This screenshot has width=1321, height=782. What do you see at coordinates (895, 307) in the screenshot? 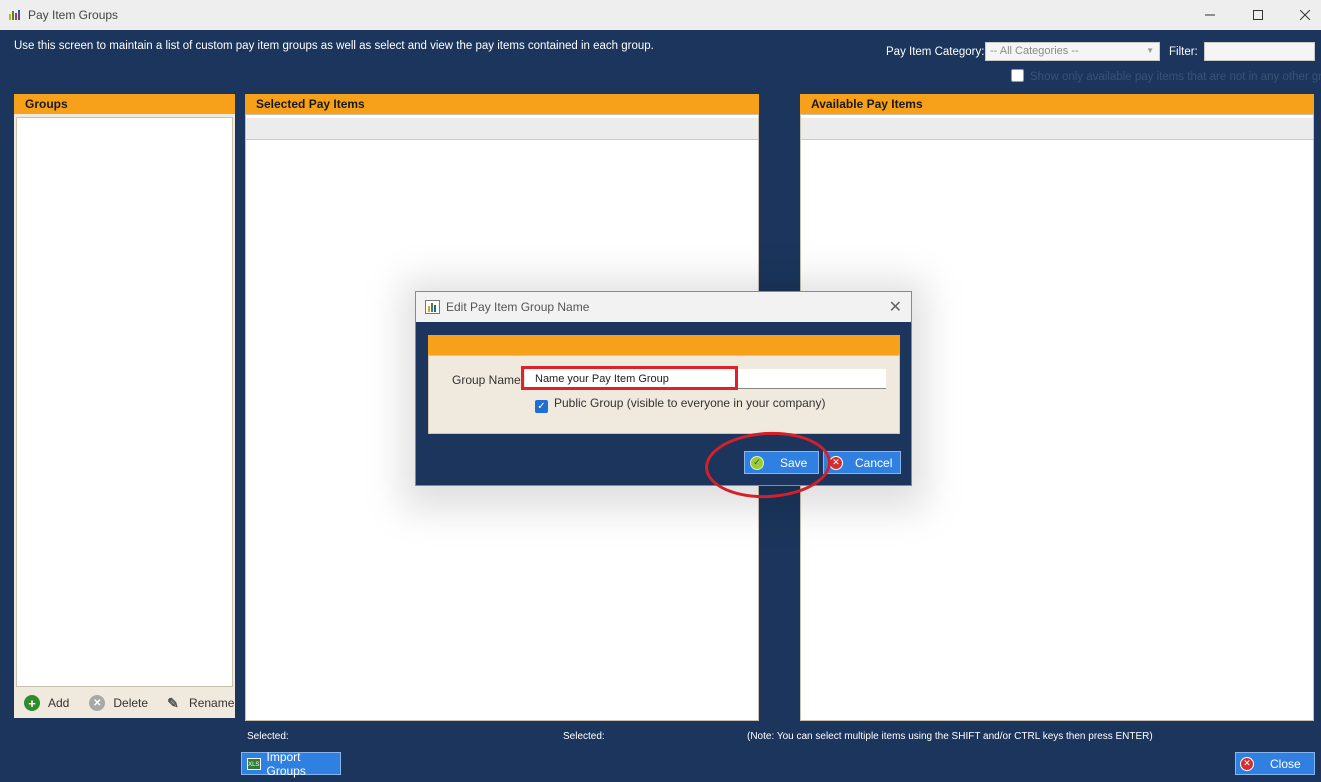
I see `dialog-close-icon: ✕` at bounding box center [895, 307].